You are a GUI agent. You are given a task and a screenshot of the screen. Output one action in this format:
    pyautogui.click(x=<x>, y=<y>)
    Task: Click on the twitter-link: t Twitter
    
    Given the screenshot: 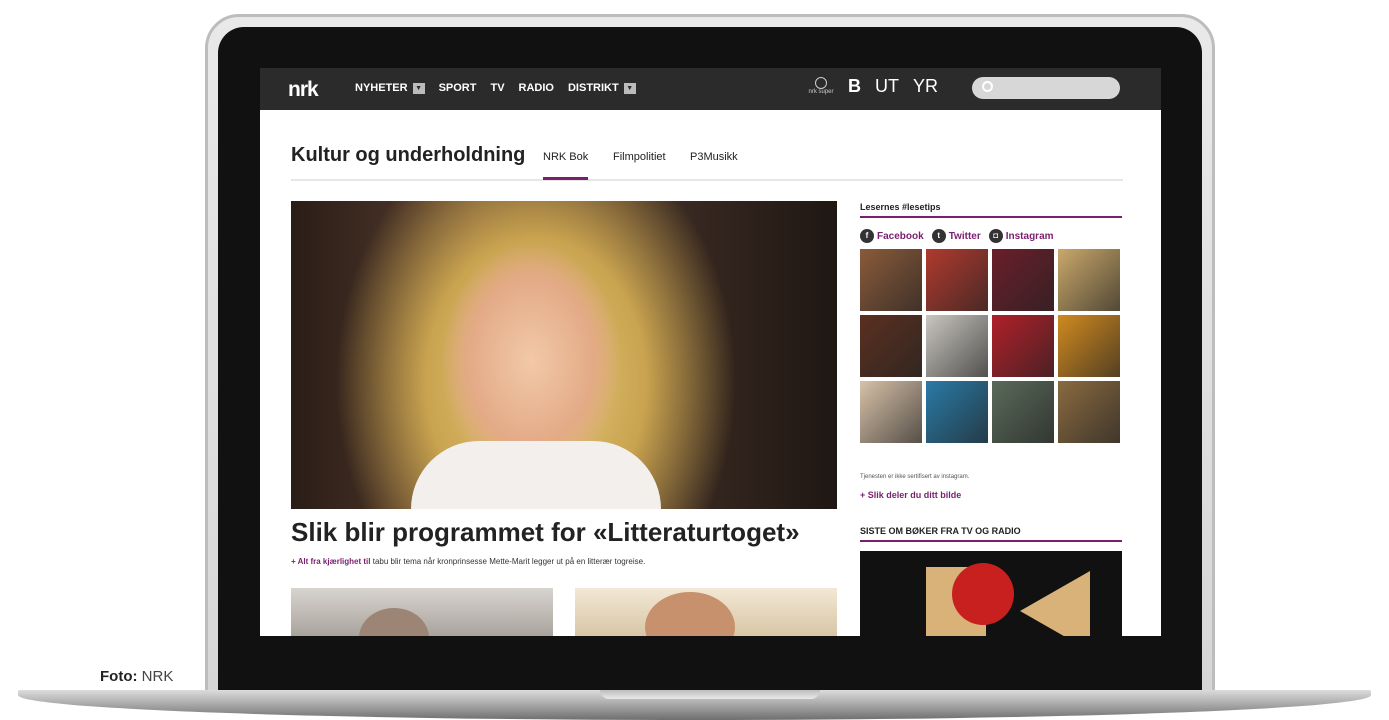 What is the action you would take?
    pyautogui.click(x=956, y=236)
    